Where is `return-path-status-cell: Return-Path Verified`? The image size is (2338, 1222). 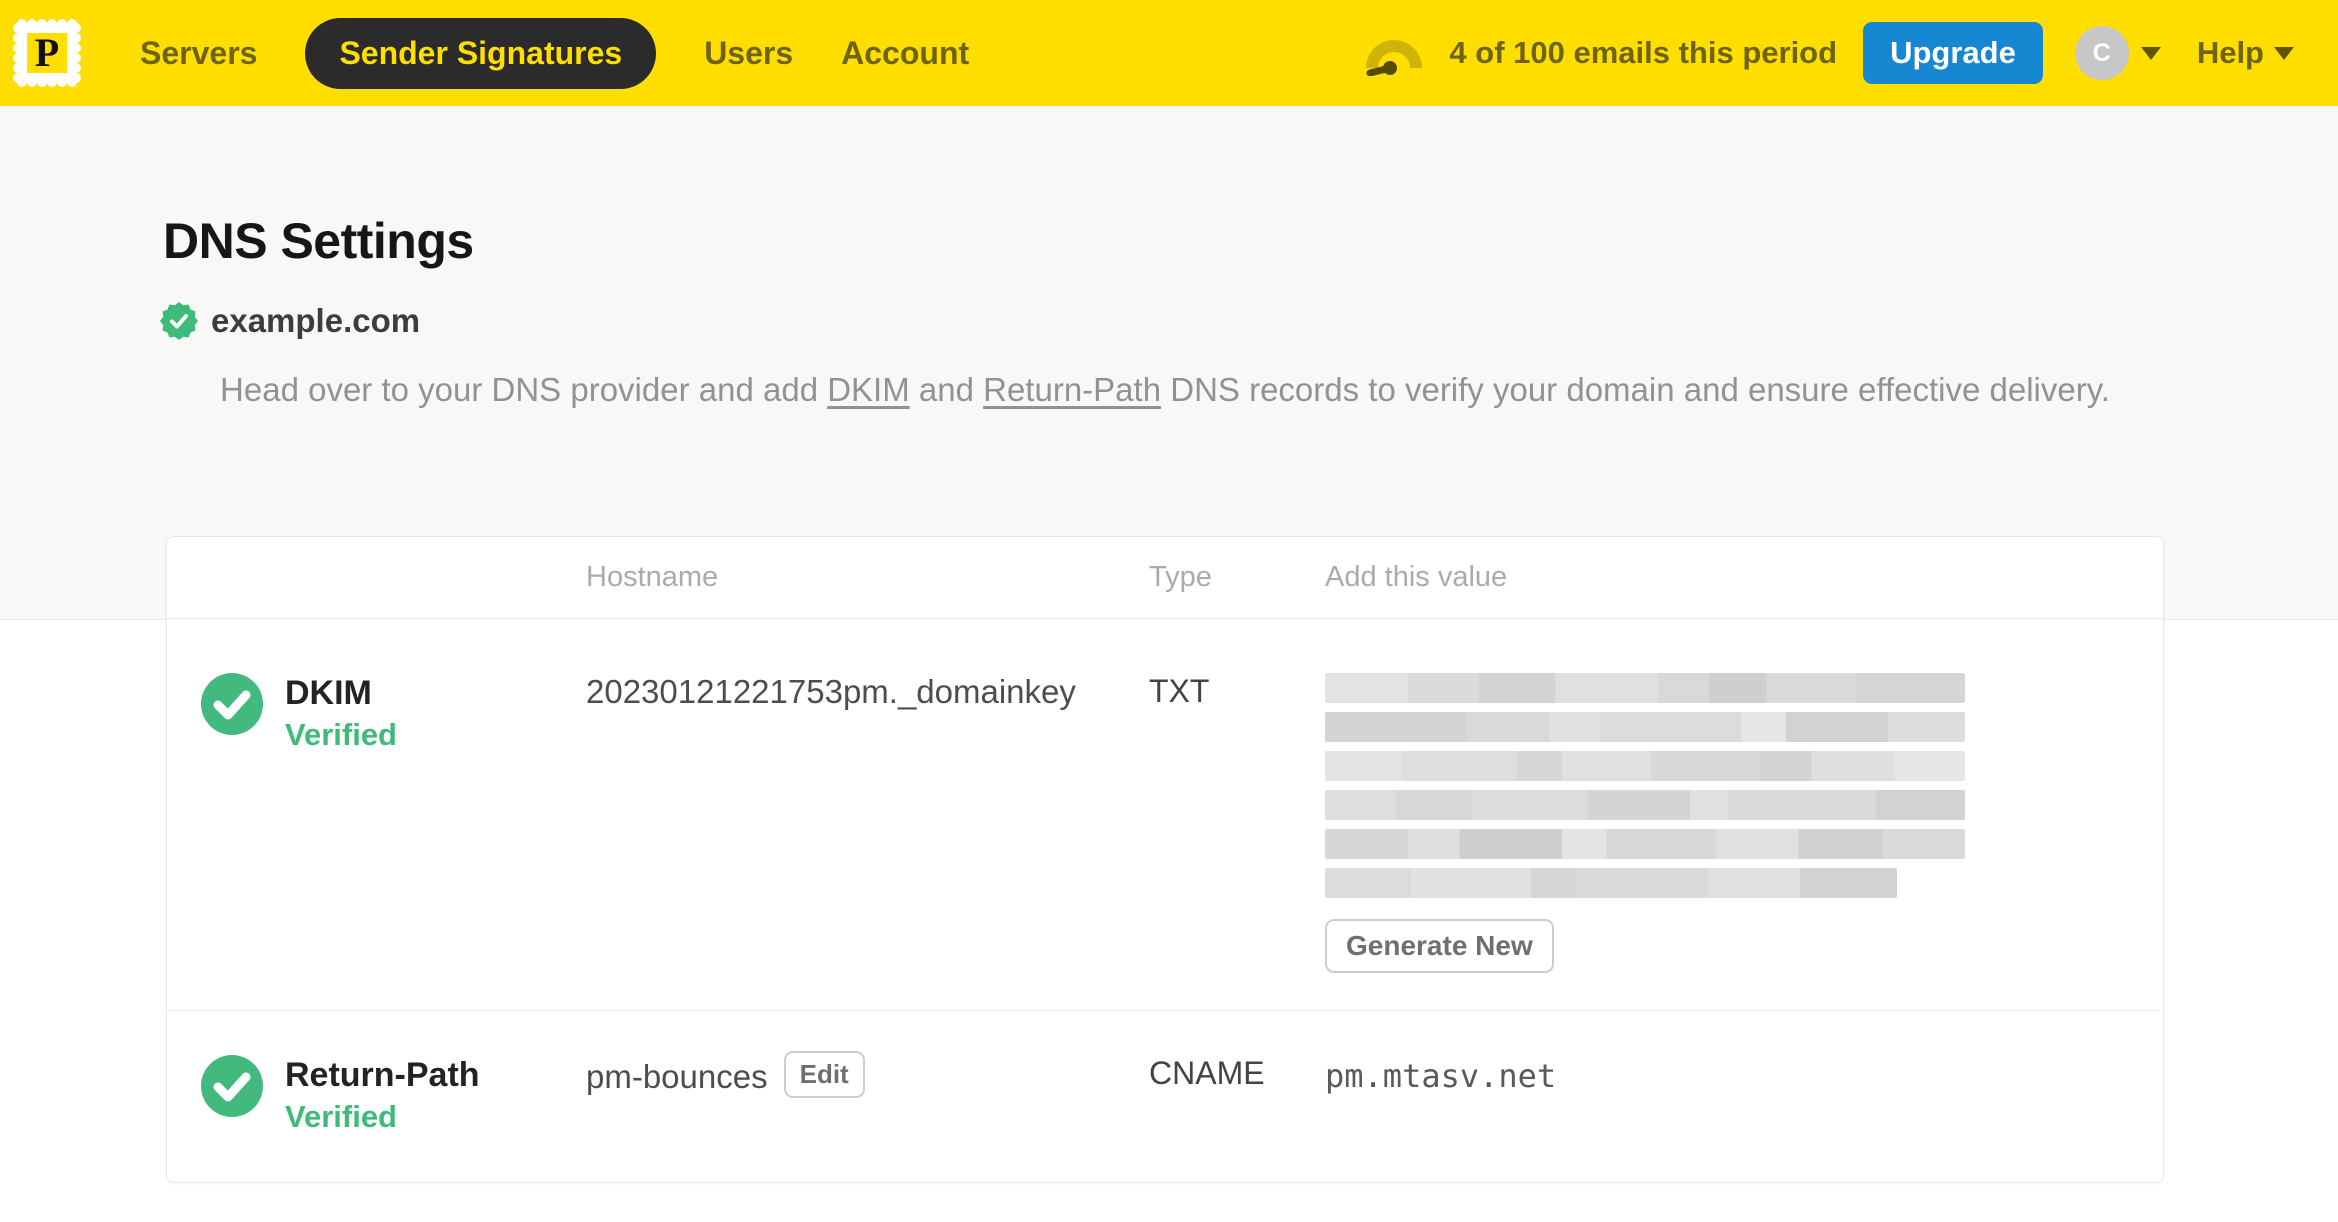 return-path-status-cell: Return-Path Verified is located at coordinates (376, 1095).